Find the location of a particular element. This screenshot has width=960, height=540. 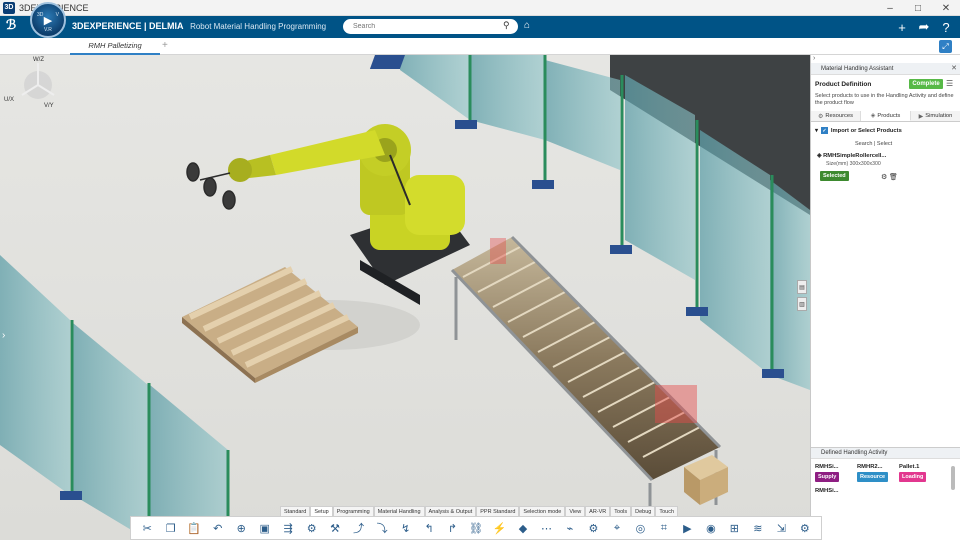

arm-icon-3: ↯ is located at coordinates (405, 528).